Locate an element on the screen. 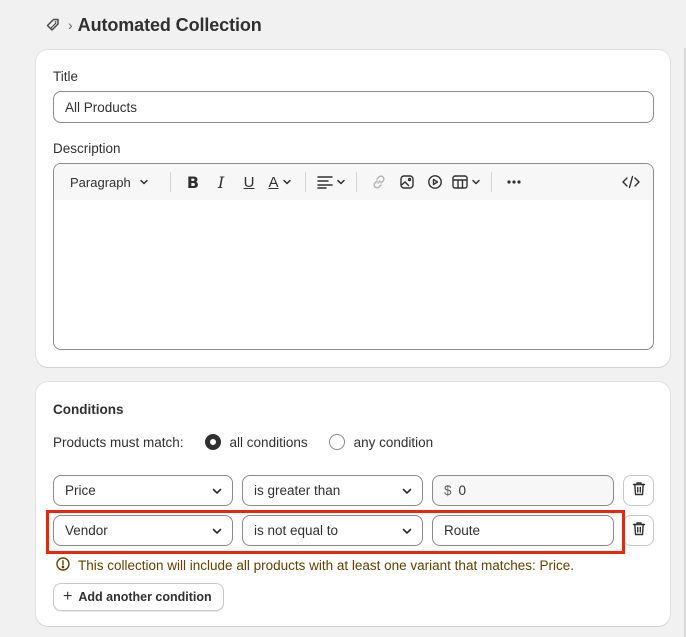 The width and height of the screenshot is (686, 637). radio-unselected-icon is located at coordinates (336, 442).